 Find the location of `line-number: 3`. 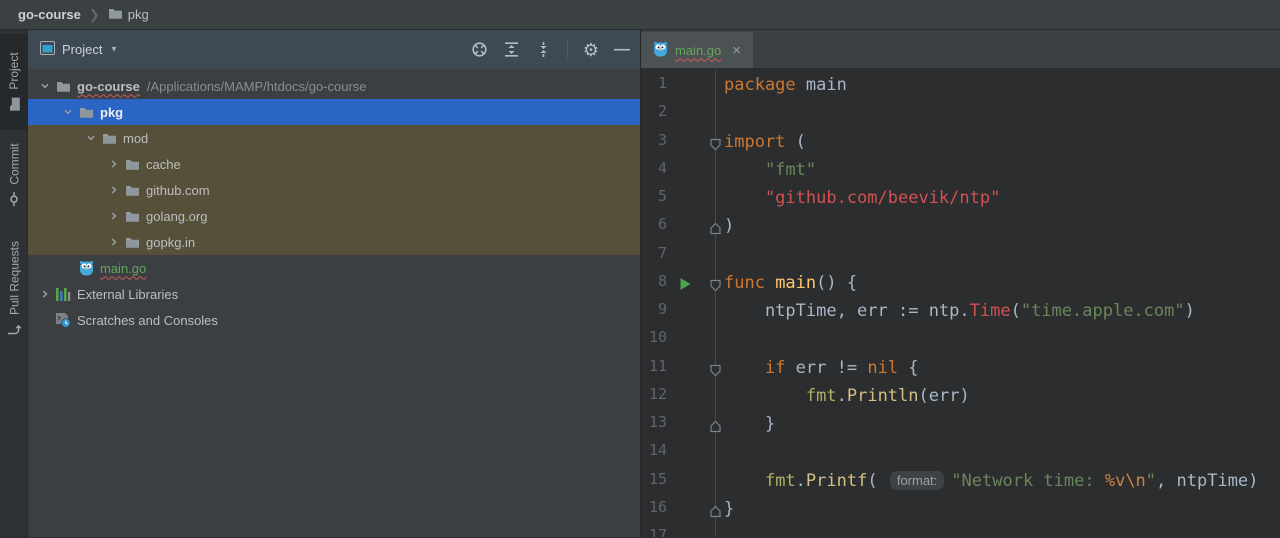

line-number: 3 is located at coordinates (662, 139).